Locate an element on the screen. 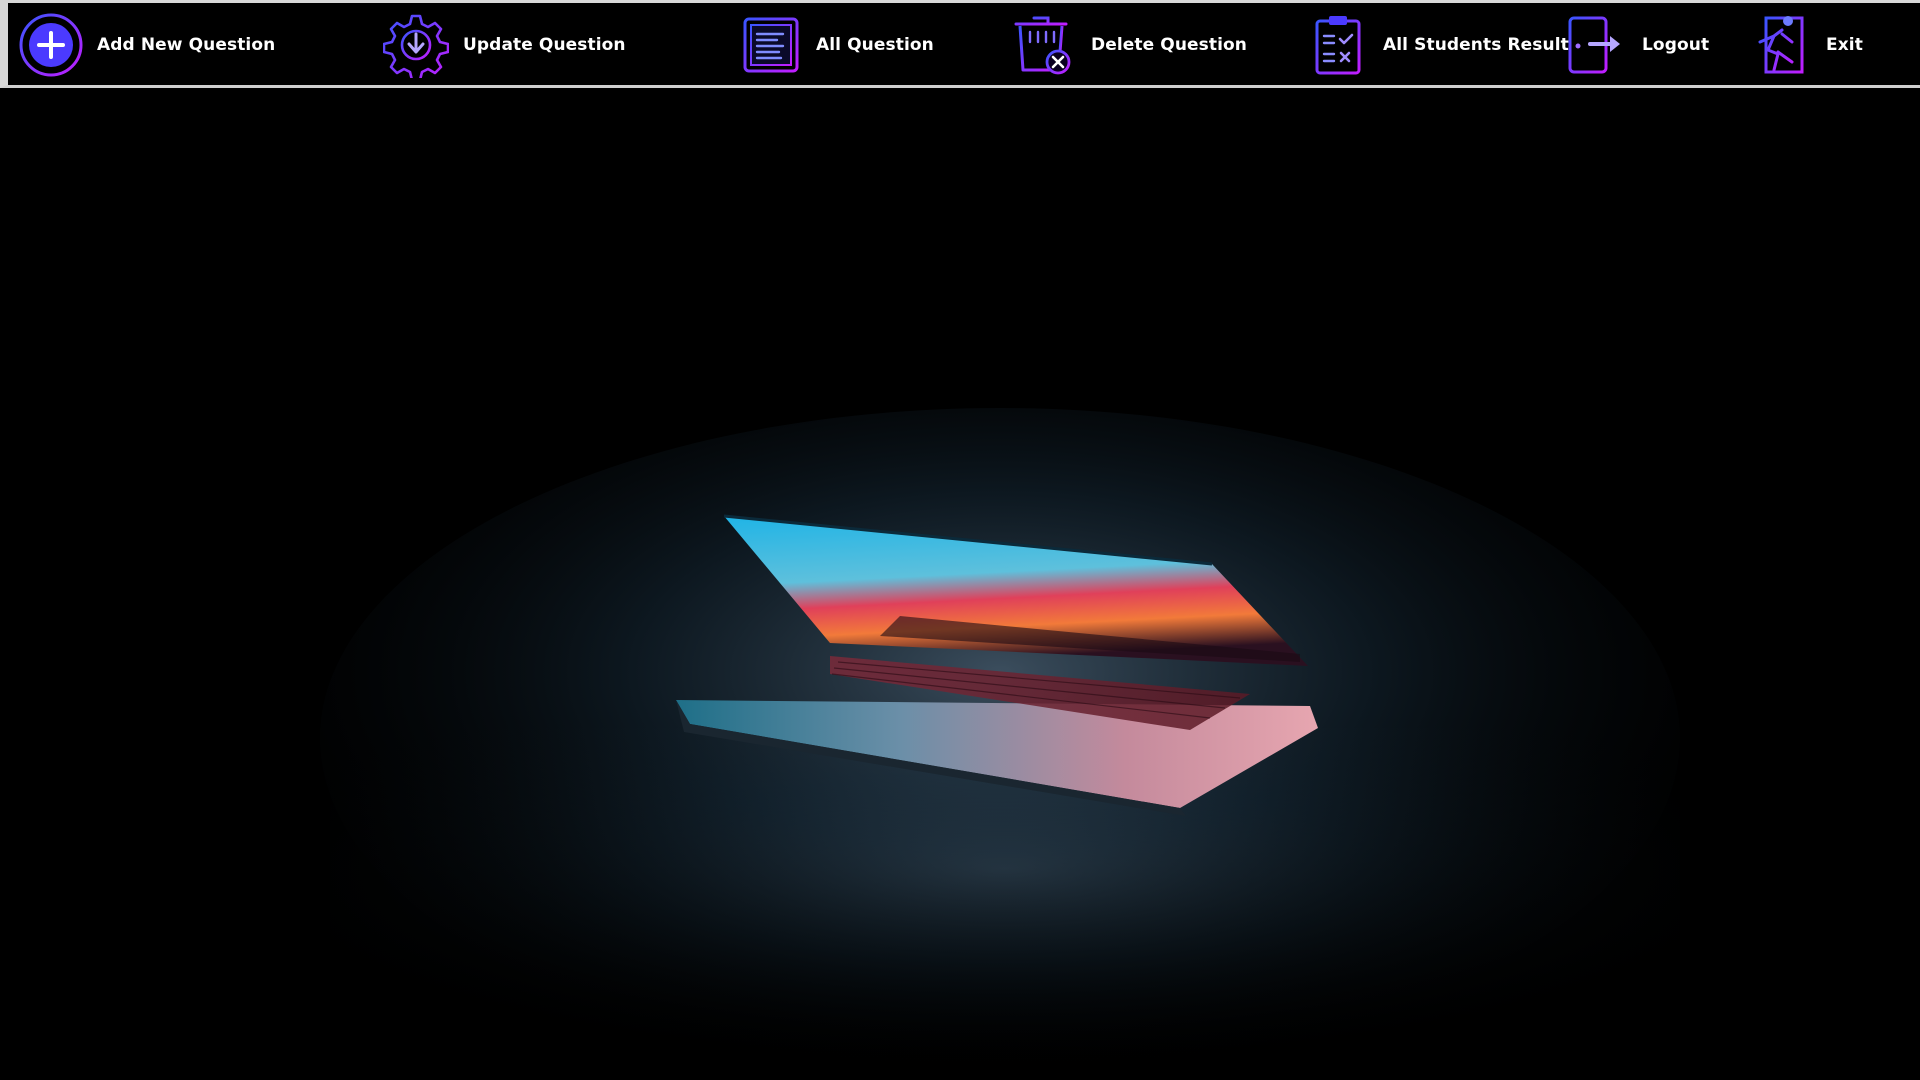 Image resolution: width=1920 pixels, height=1080 pixels. add-circle-icon is located at coordinates (51, 45).